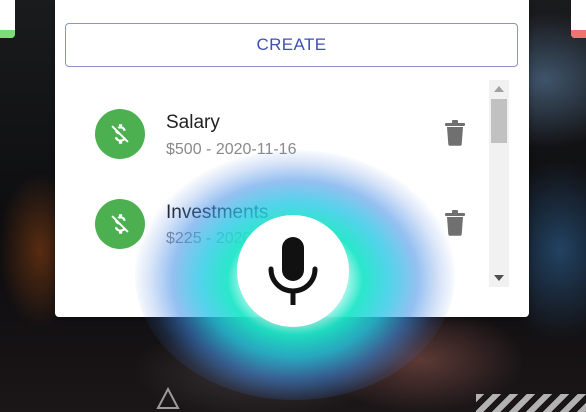  Describe the element at coordinates (7, 19) in the screenshot. I see `income-indicator-tab` at that location.